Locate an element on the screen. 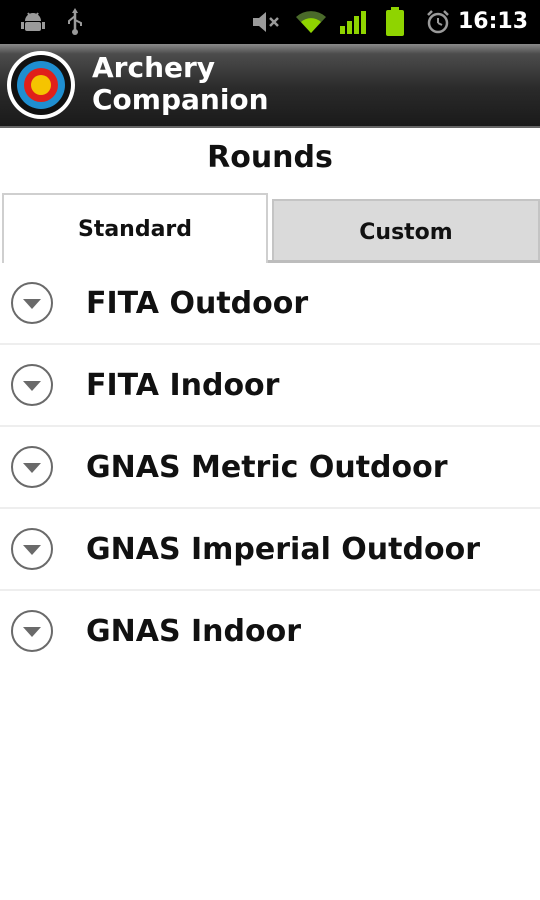 The width and height of the screenshot is (540, 900). mute-icon is located at coordinates (266, 22).